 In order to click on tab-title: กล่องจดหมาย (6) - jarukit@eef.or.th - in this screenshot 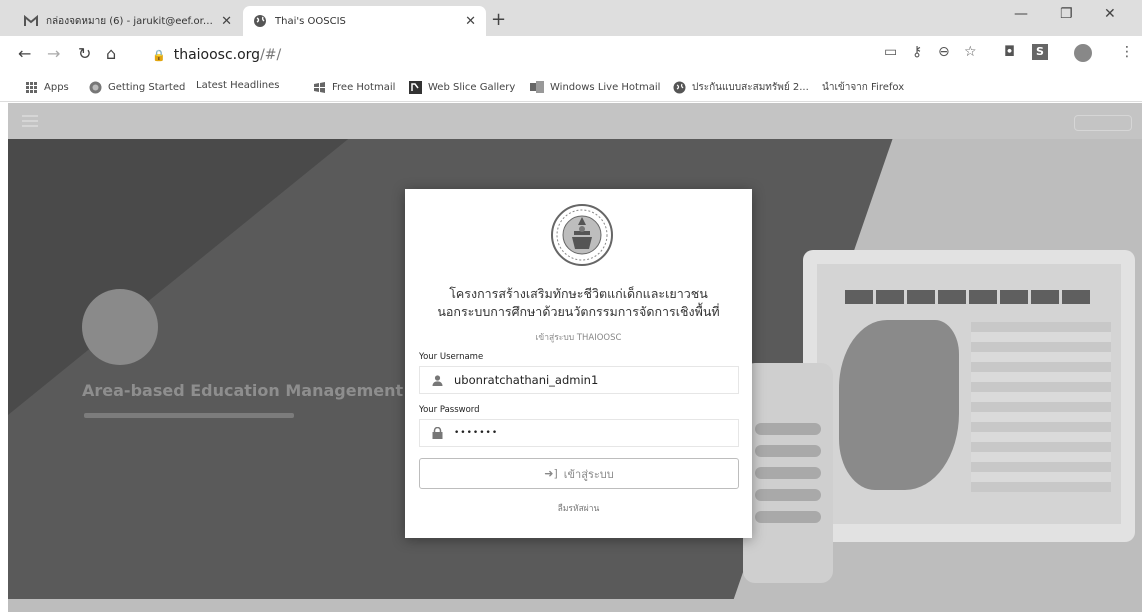, I will do `click(131, 21)`.